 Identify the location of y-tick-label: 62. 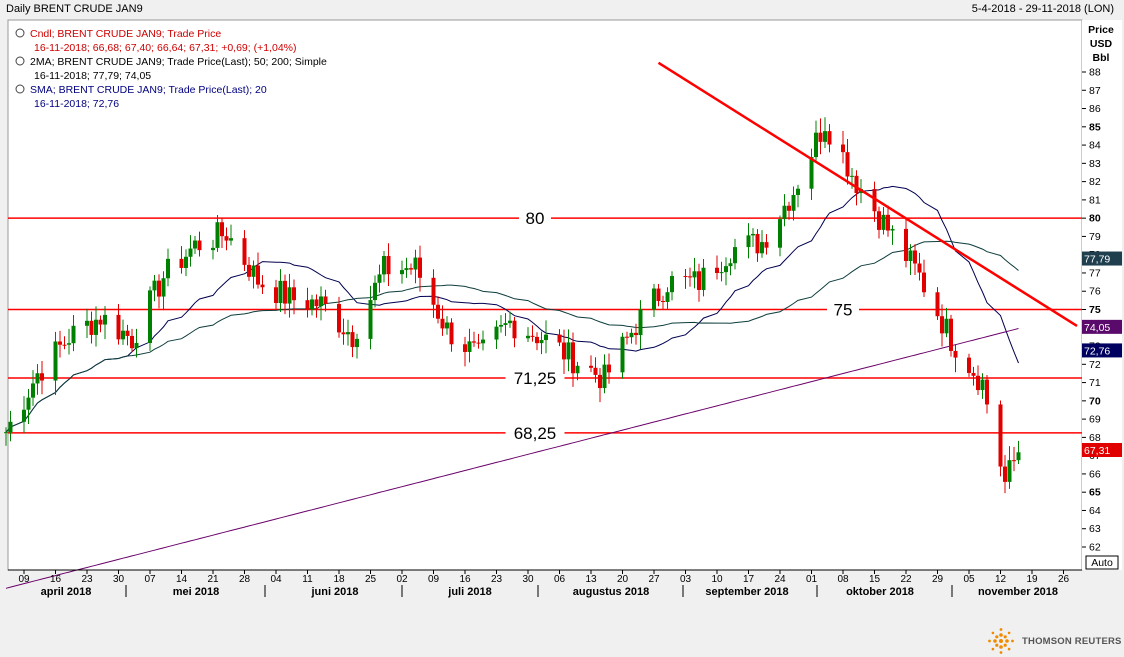
(1095, 548).